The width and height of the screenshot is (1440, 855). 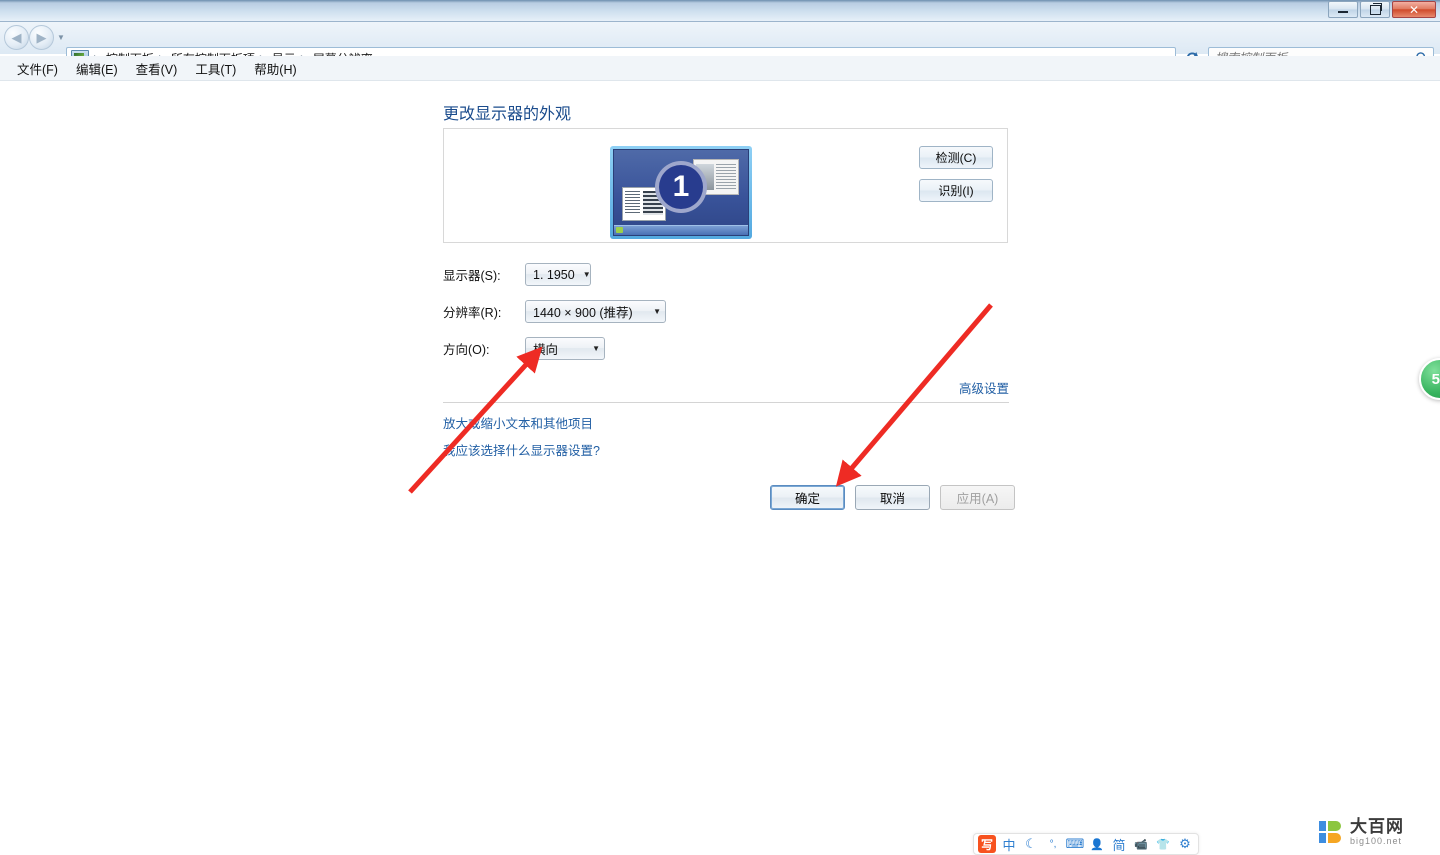 I want to click on ok-button: 确定, so click(x=807, y=497).